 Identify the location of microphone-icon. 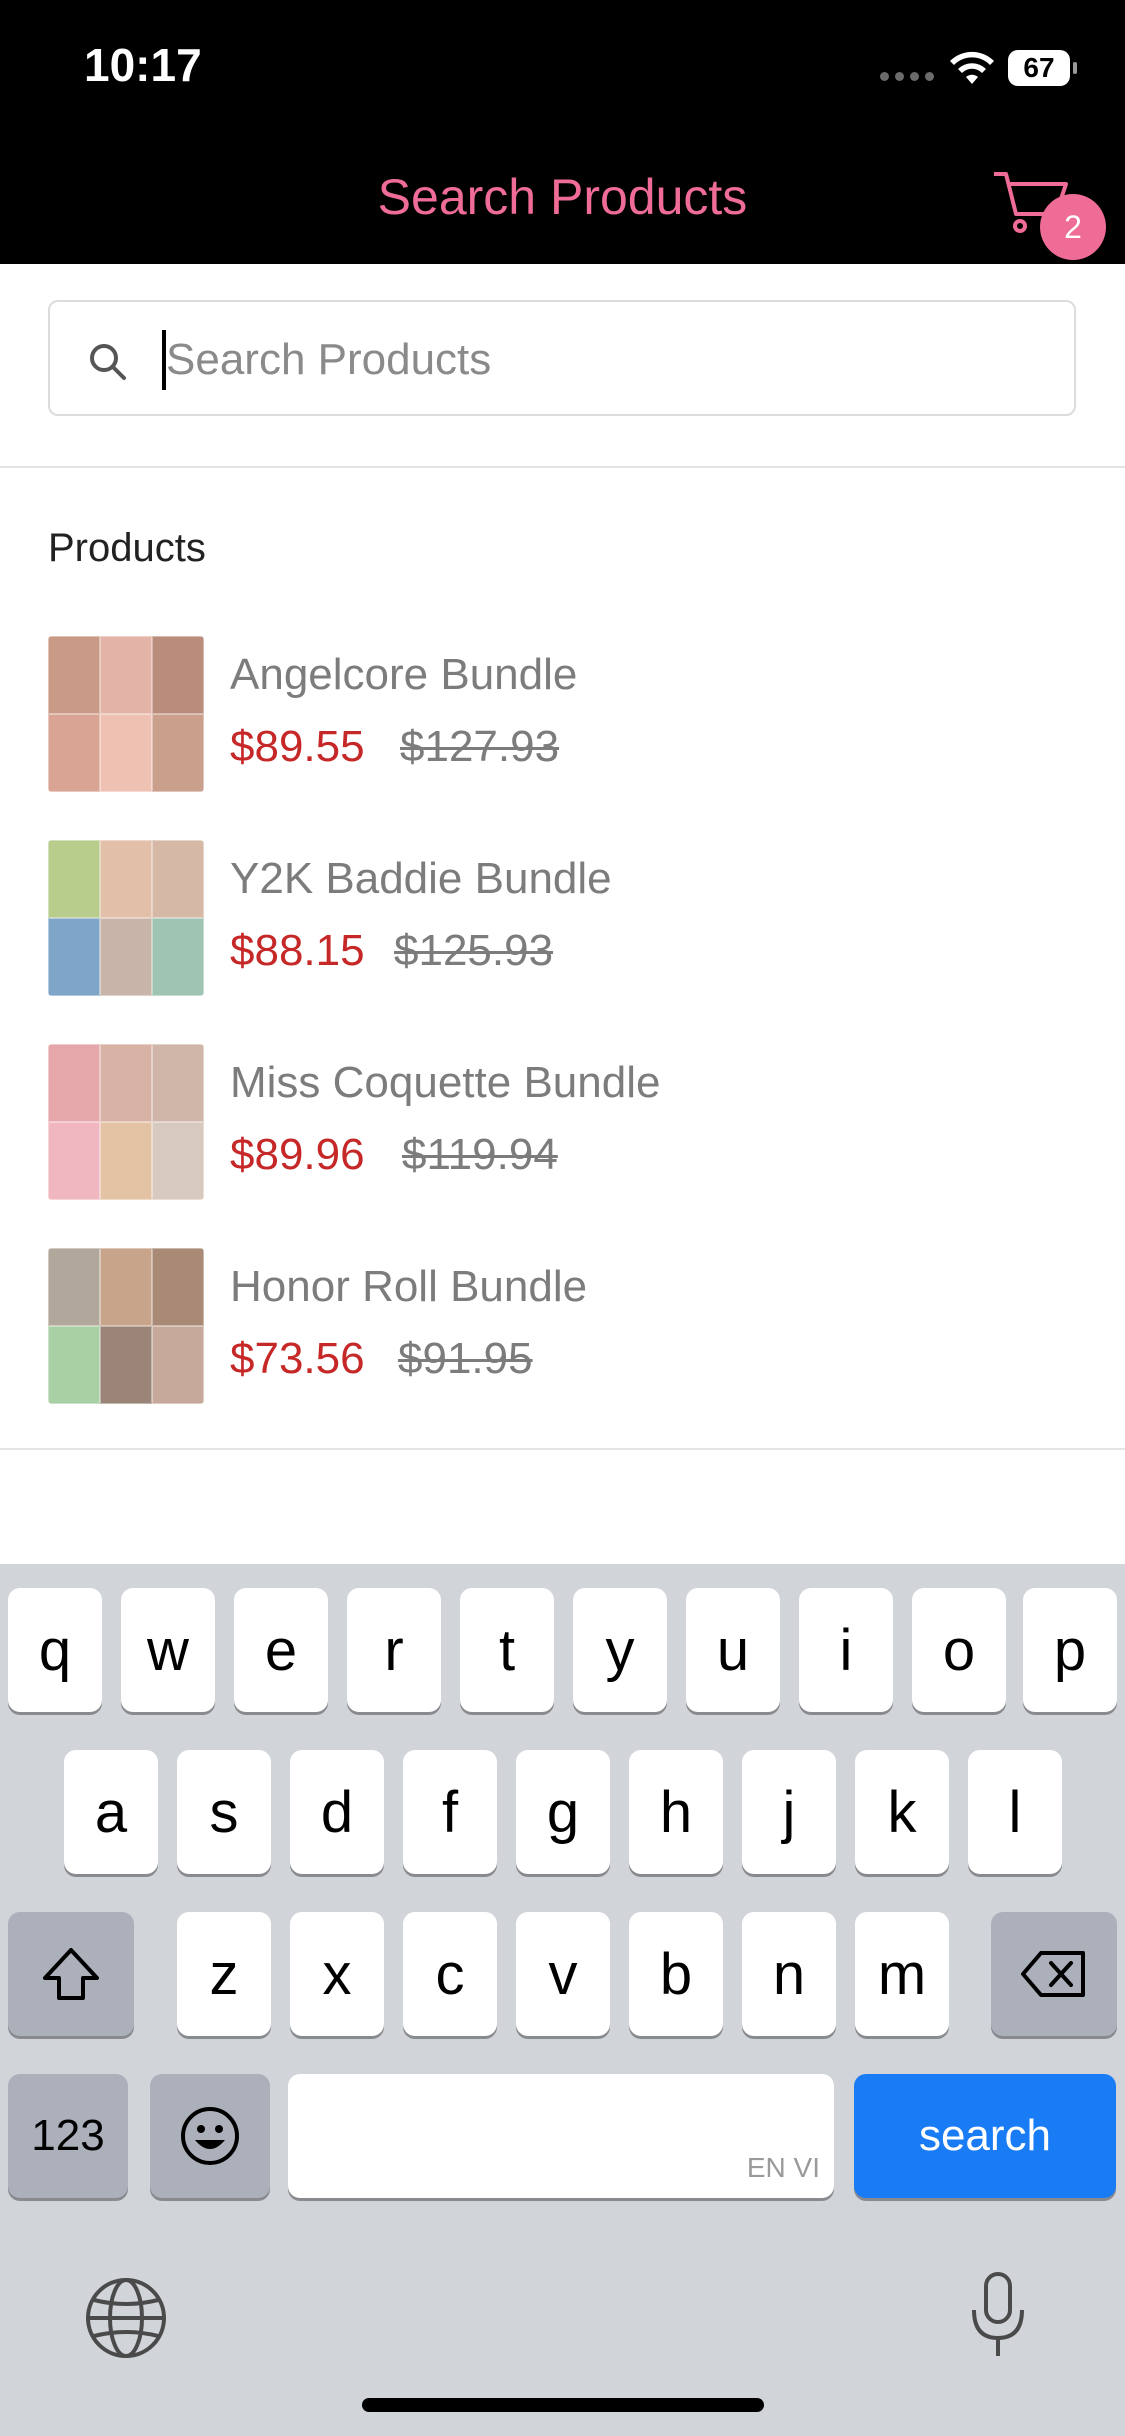
(998, 2316).